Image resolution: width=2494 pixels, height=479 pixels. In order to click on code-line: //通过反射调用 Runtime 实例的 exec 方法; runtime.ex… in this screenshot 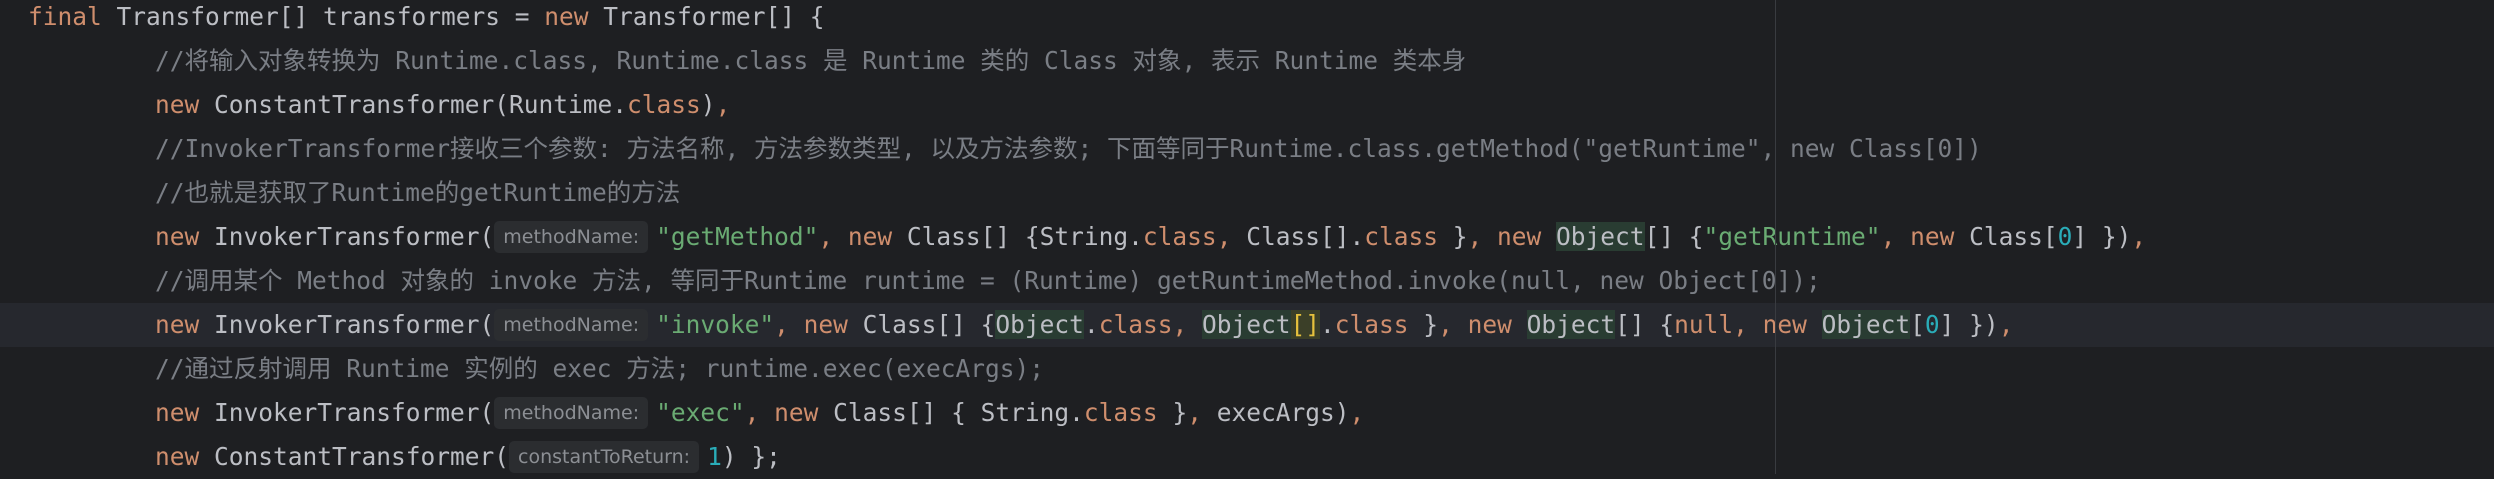, I will do `click(1247, 369)`.